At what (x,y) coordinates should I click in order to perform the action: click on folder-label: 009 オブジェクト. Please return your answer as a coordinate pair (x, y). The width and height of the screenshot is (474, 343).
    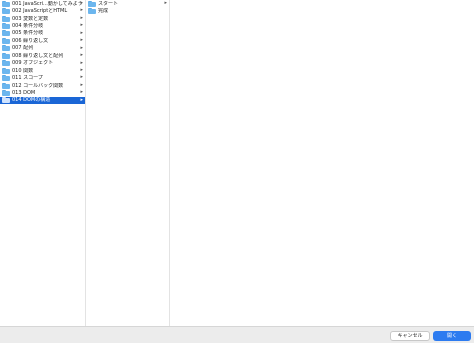
    Looking at the image, I should click on (33, 63).